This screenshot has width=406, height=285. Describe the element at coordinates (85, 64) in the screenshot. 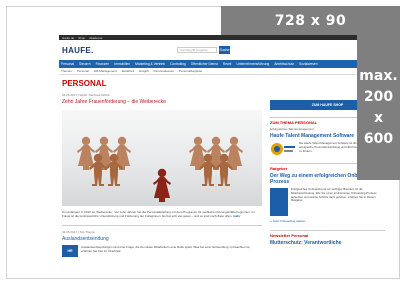

I see `nav-item: Steuern` at that location.